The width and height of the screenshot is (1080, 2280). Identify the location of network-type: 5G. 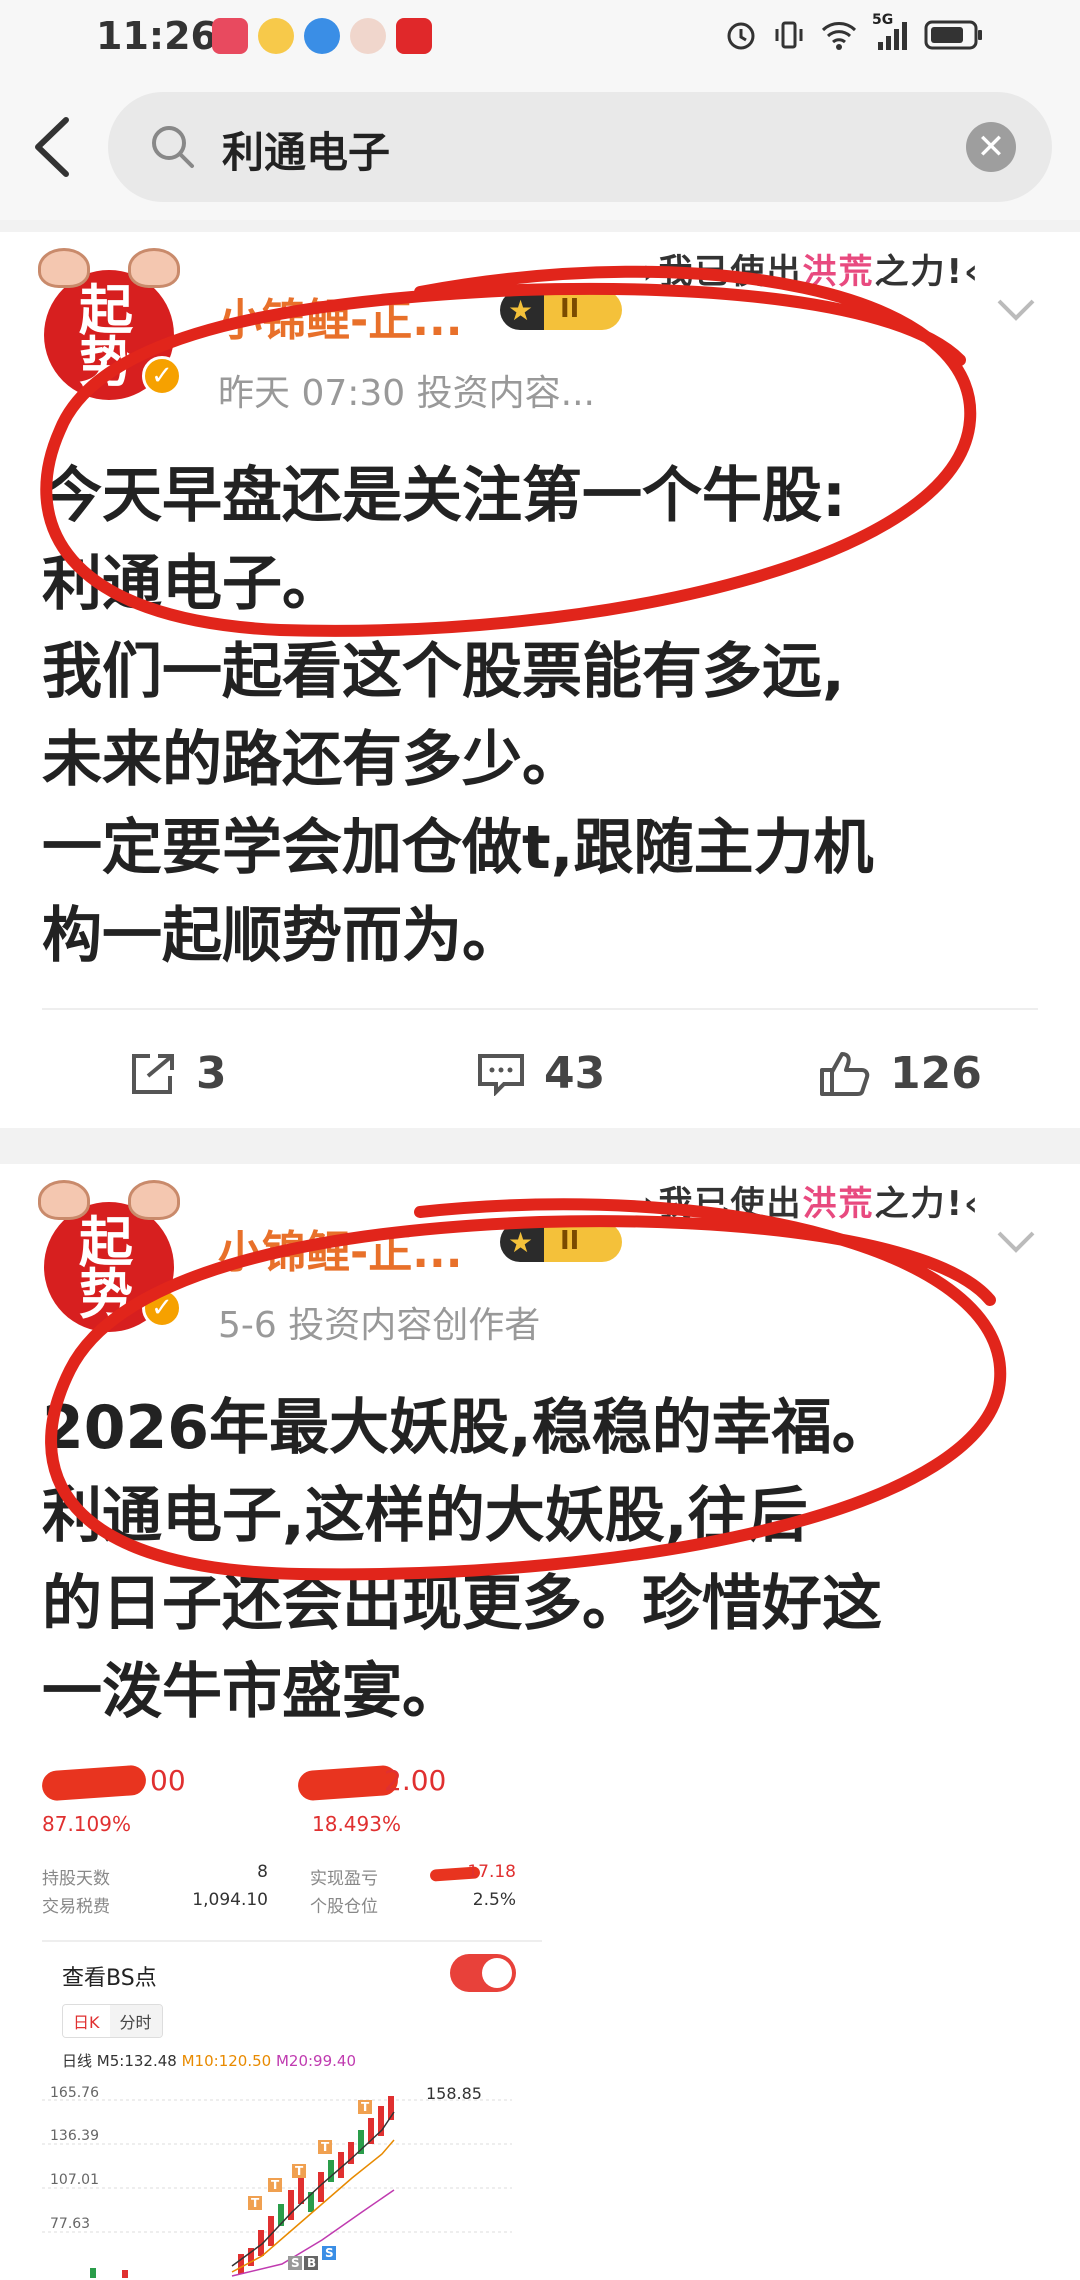
(883, 20).